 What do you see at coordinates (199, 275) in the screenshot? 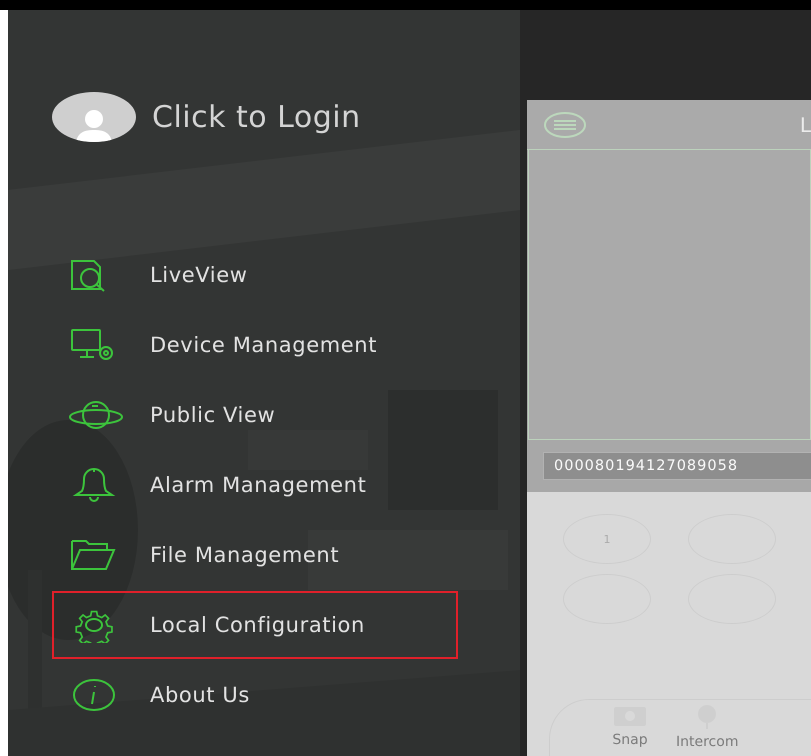
I see `menu-item: LiveView` at bounding box center [199, 275].